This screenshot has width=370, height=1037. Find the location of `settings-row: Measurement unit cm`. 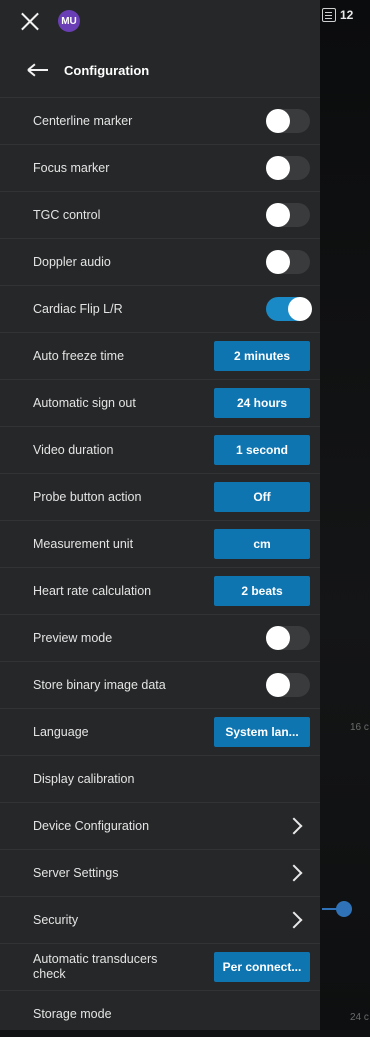

settings-row: Measurement unit cm is located at coordinates (160, 543).